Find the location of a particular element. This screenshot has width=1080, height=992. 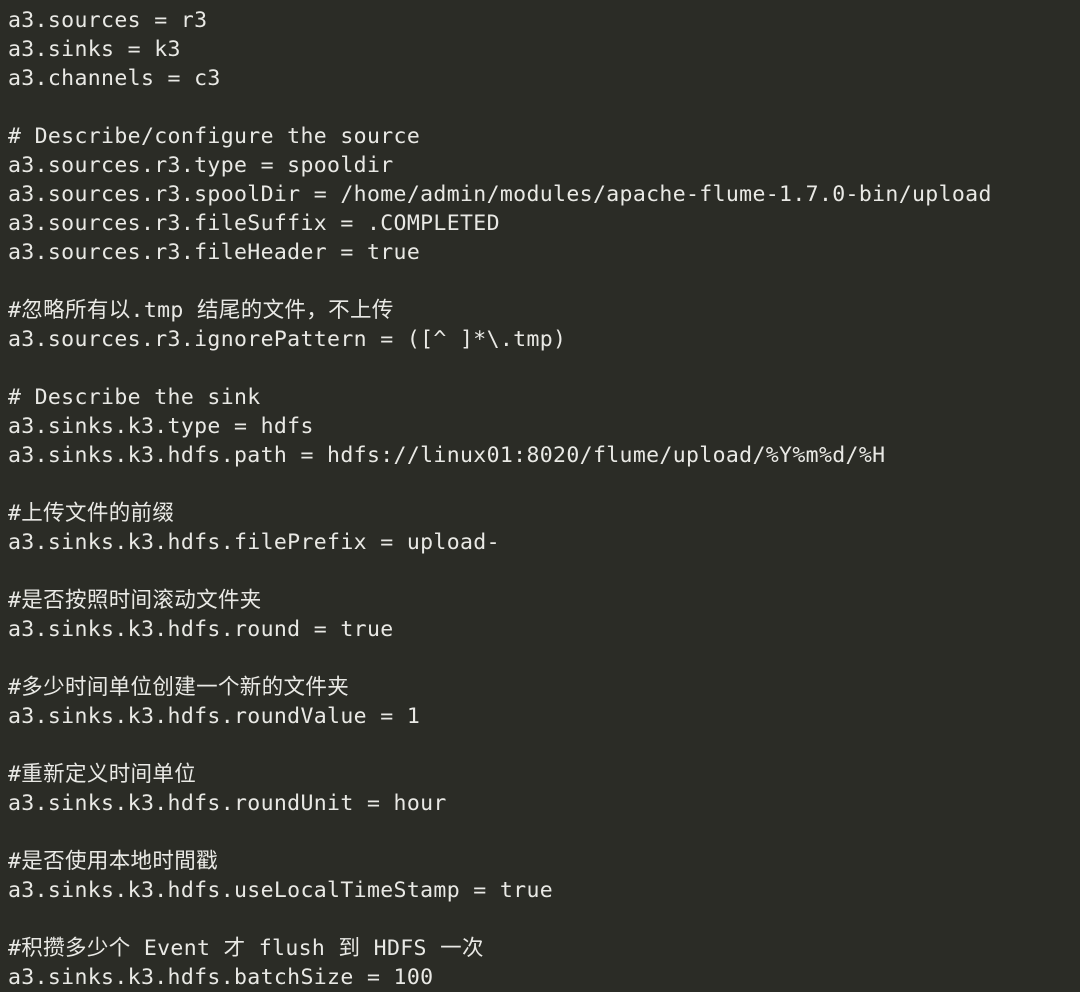

code-line: a3.channels = c3 is located at coordinates (114, 78).